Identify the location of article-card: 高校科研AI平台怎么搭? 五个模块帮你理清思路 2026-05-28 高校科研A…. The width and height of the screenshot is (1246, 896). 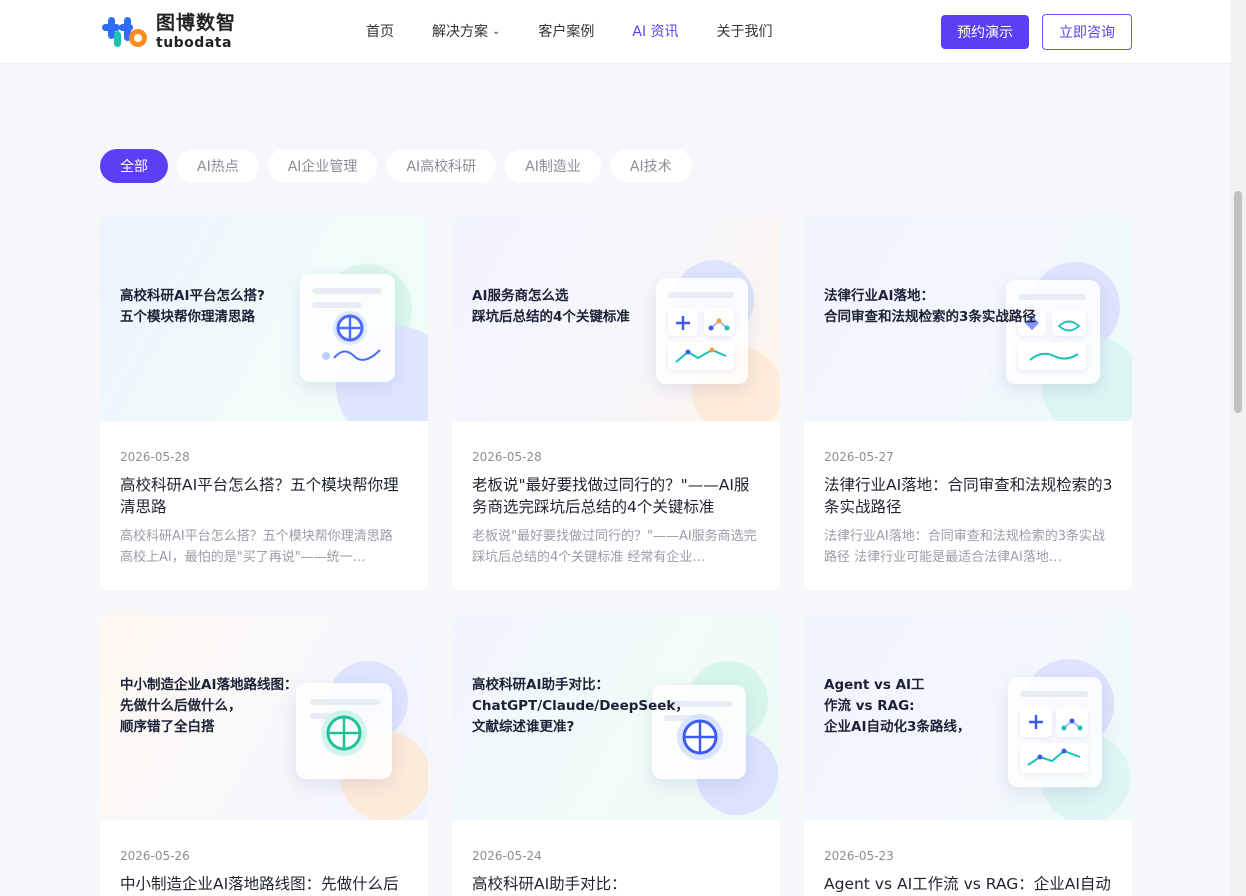
(264, 403).